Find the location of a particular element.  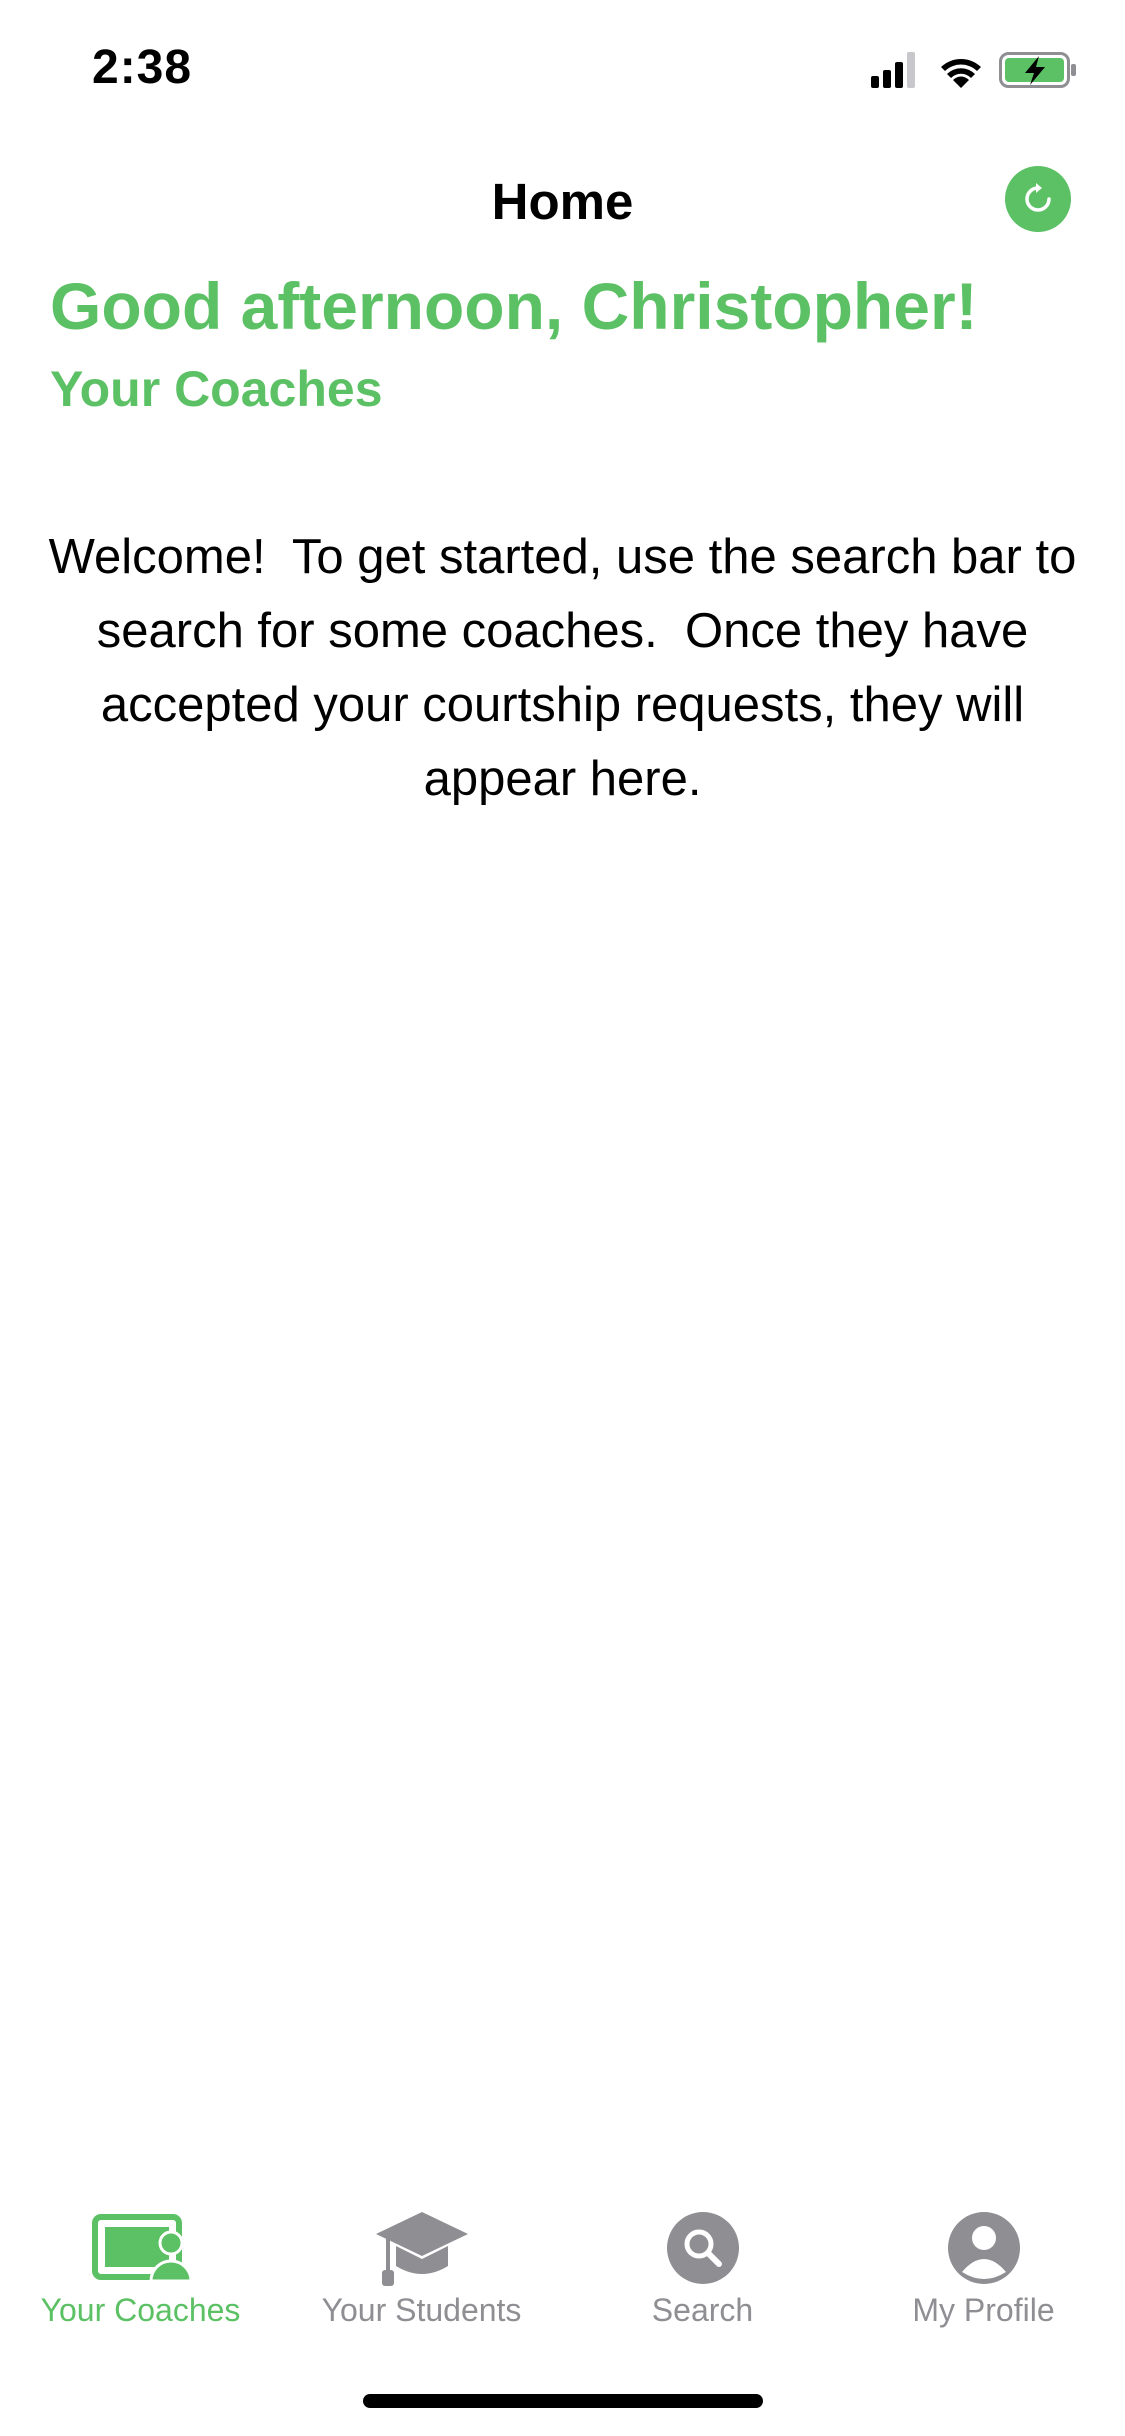

tab-my-profile: My Profile is located at coordinates (983, 2270).